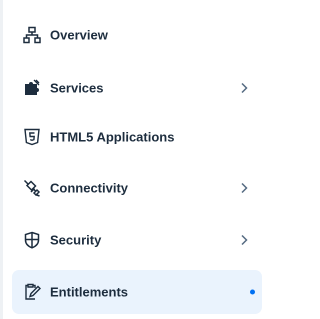 Image resolution: width=320 pixels, height=319 pixels. What do you see at coordinates (79, 35) in the screenshot?
I see `nav-item-label: Overview` at bounding box center [79, 35].